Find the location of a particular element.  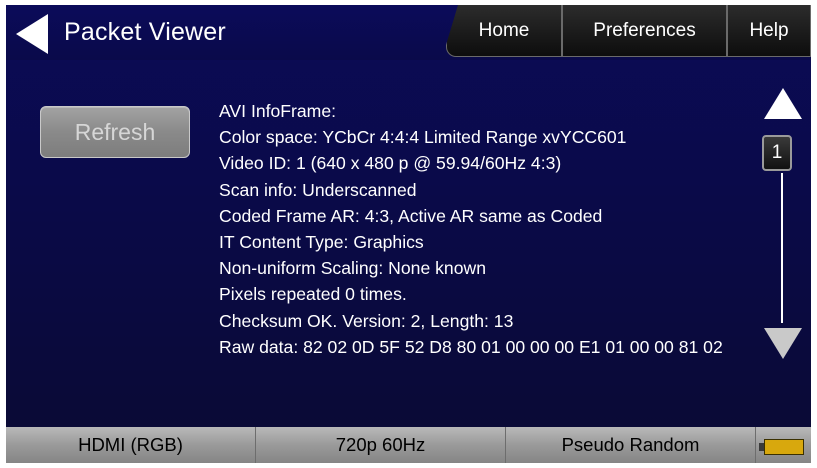

status-format-text: 720p 60Hz is located at coordinates (380, 444).